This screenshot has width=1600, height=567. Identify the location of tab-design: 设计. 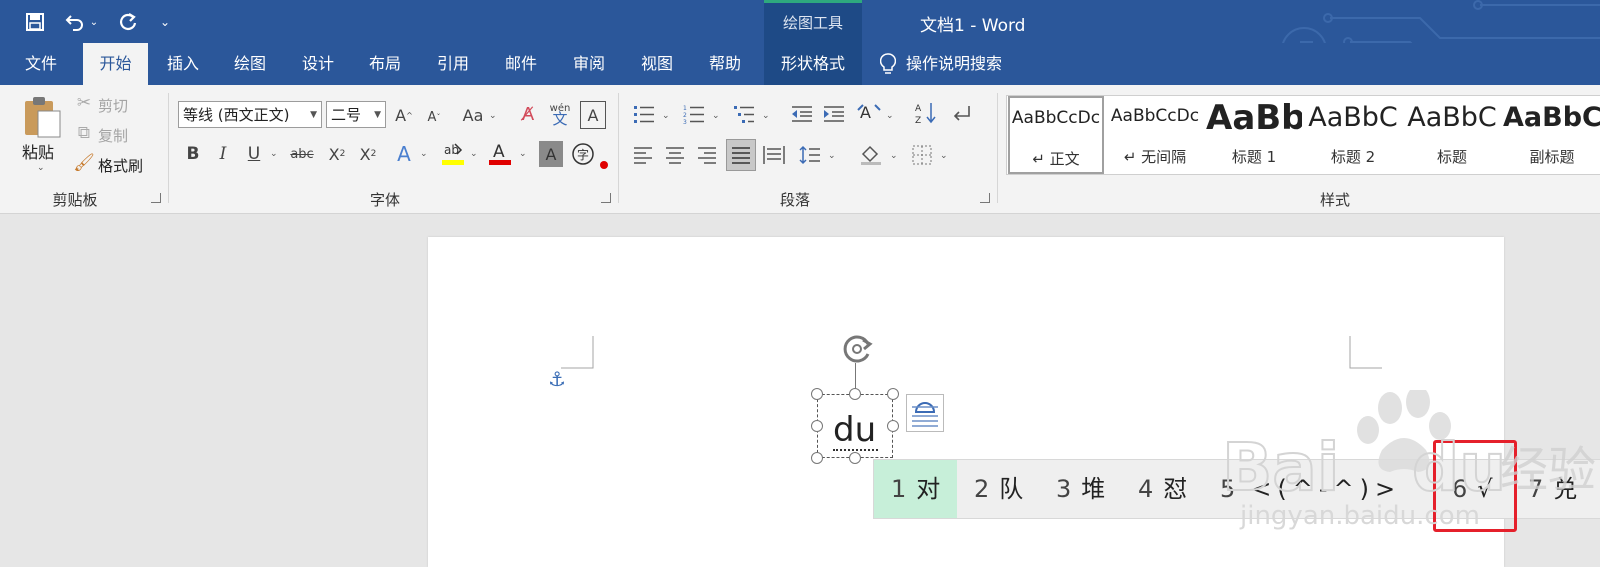
(318, 64).